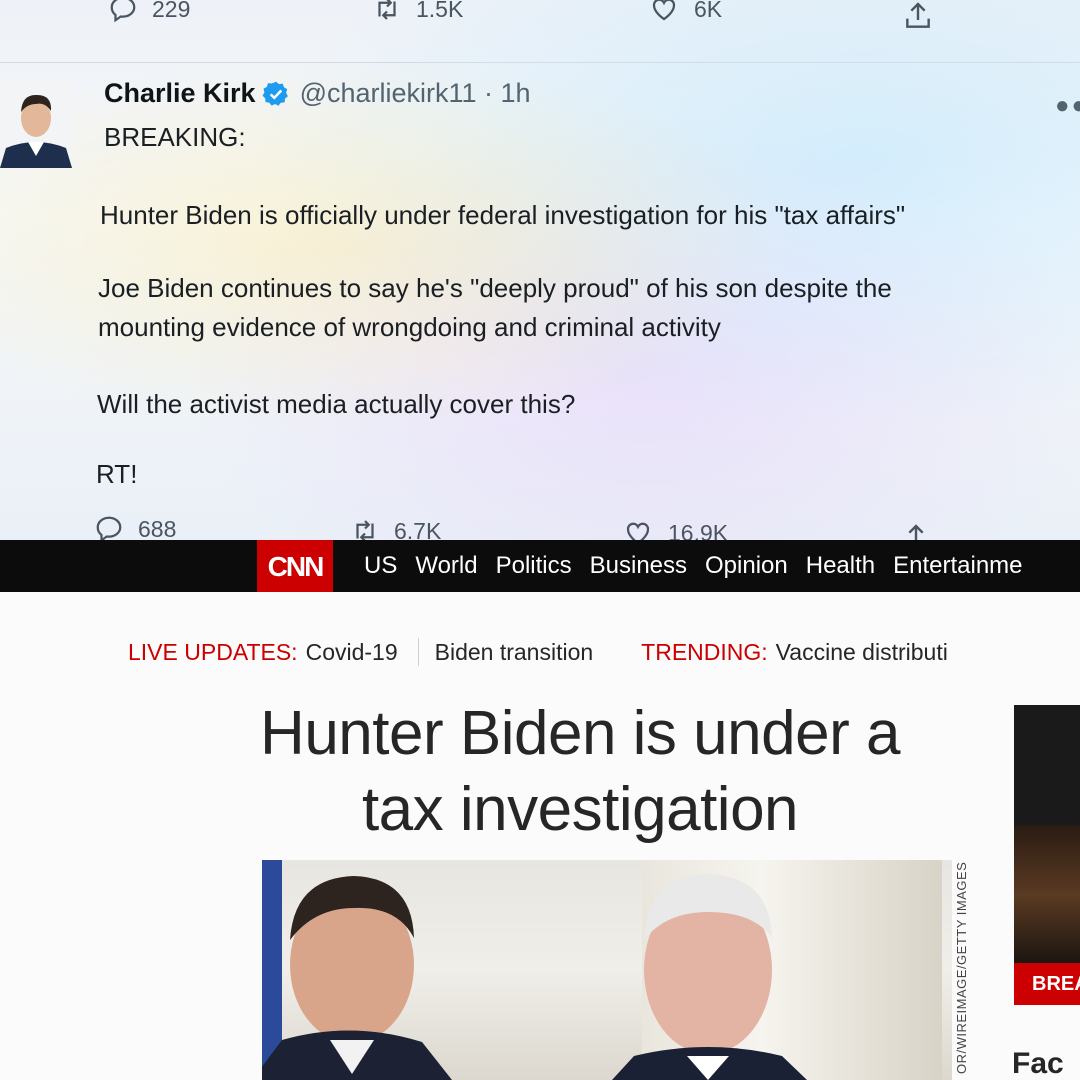  What do you see at coordinates (352, 652) in the screenshot?
I see `live-updates-link: Covid-19` at bounding box center [352, 652].